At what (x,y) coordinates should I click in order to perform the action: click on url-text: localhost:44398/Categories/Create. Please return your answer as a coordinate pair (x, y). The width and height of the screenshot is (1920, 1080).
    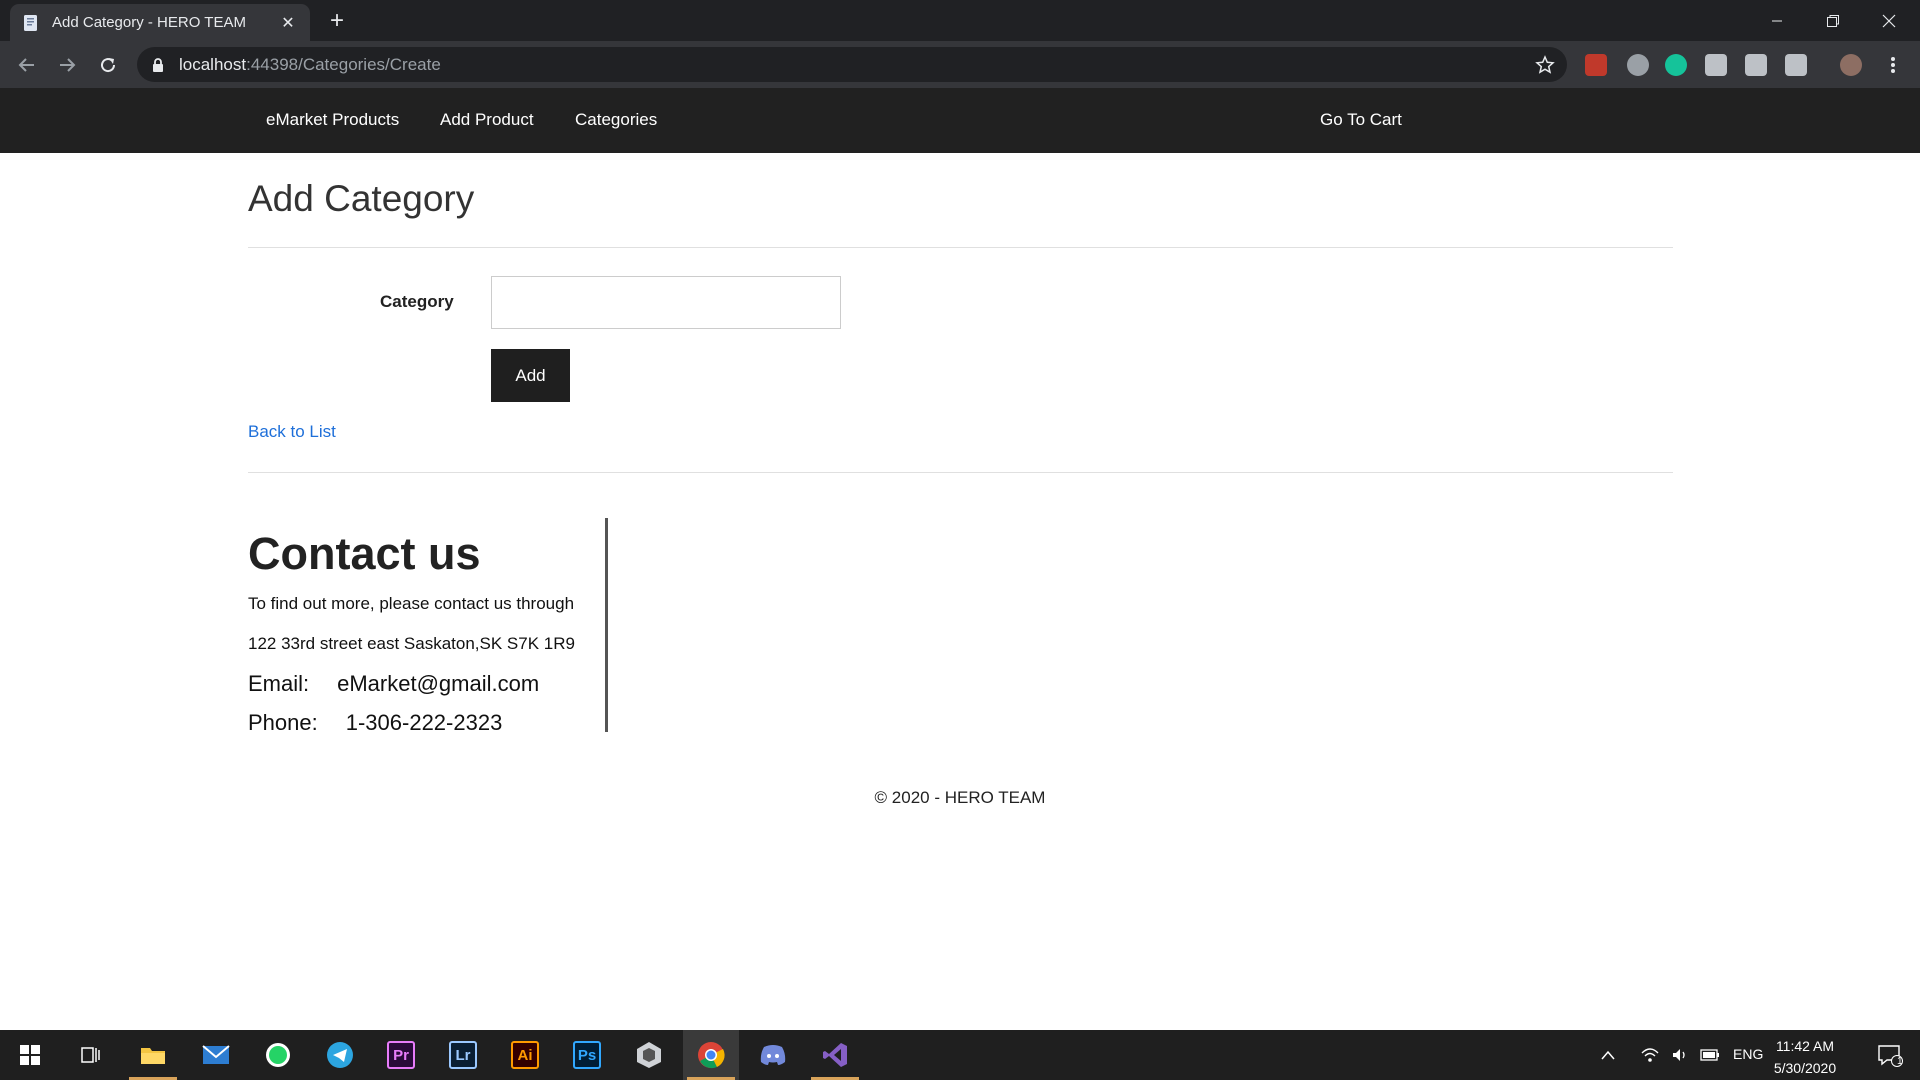
    Looking at the image, I should click on (310, 64).